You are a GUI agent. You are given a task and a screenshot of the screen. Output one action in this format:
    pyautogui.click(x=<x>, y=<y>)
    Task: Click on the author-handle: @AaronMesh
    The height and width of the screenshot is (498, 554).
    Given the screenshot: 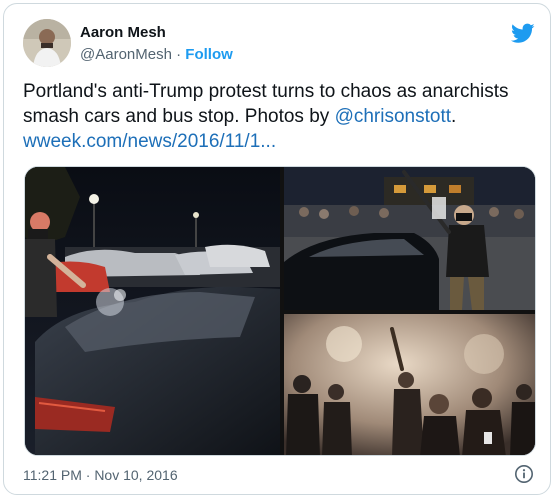 What is the action you would take?
    pyautogui.click(x=126, y=54)
    